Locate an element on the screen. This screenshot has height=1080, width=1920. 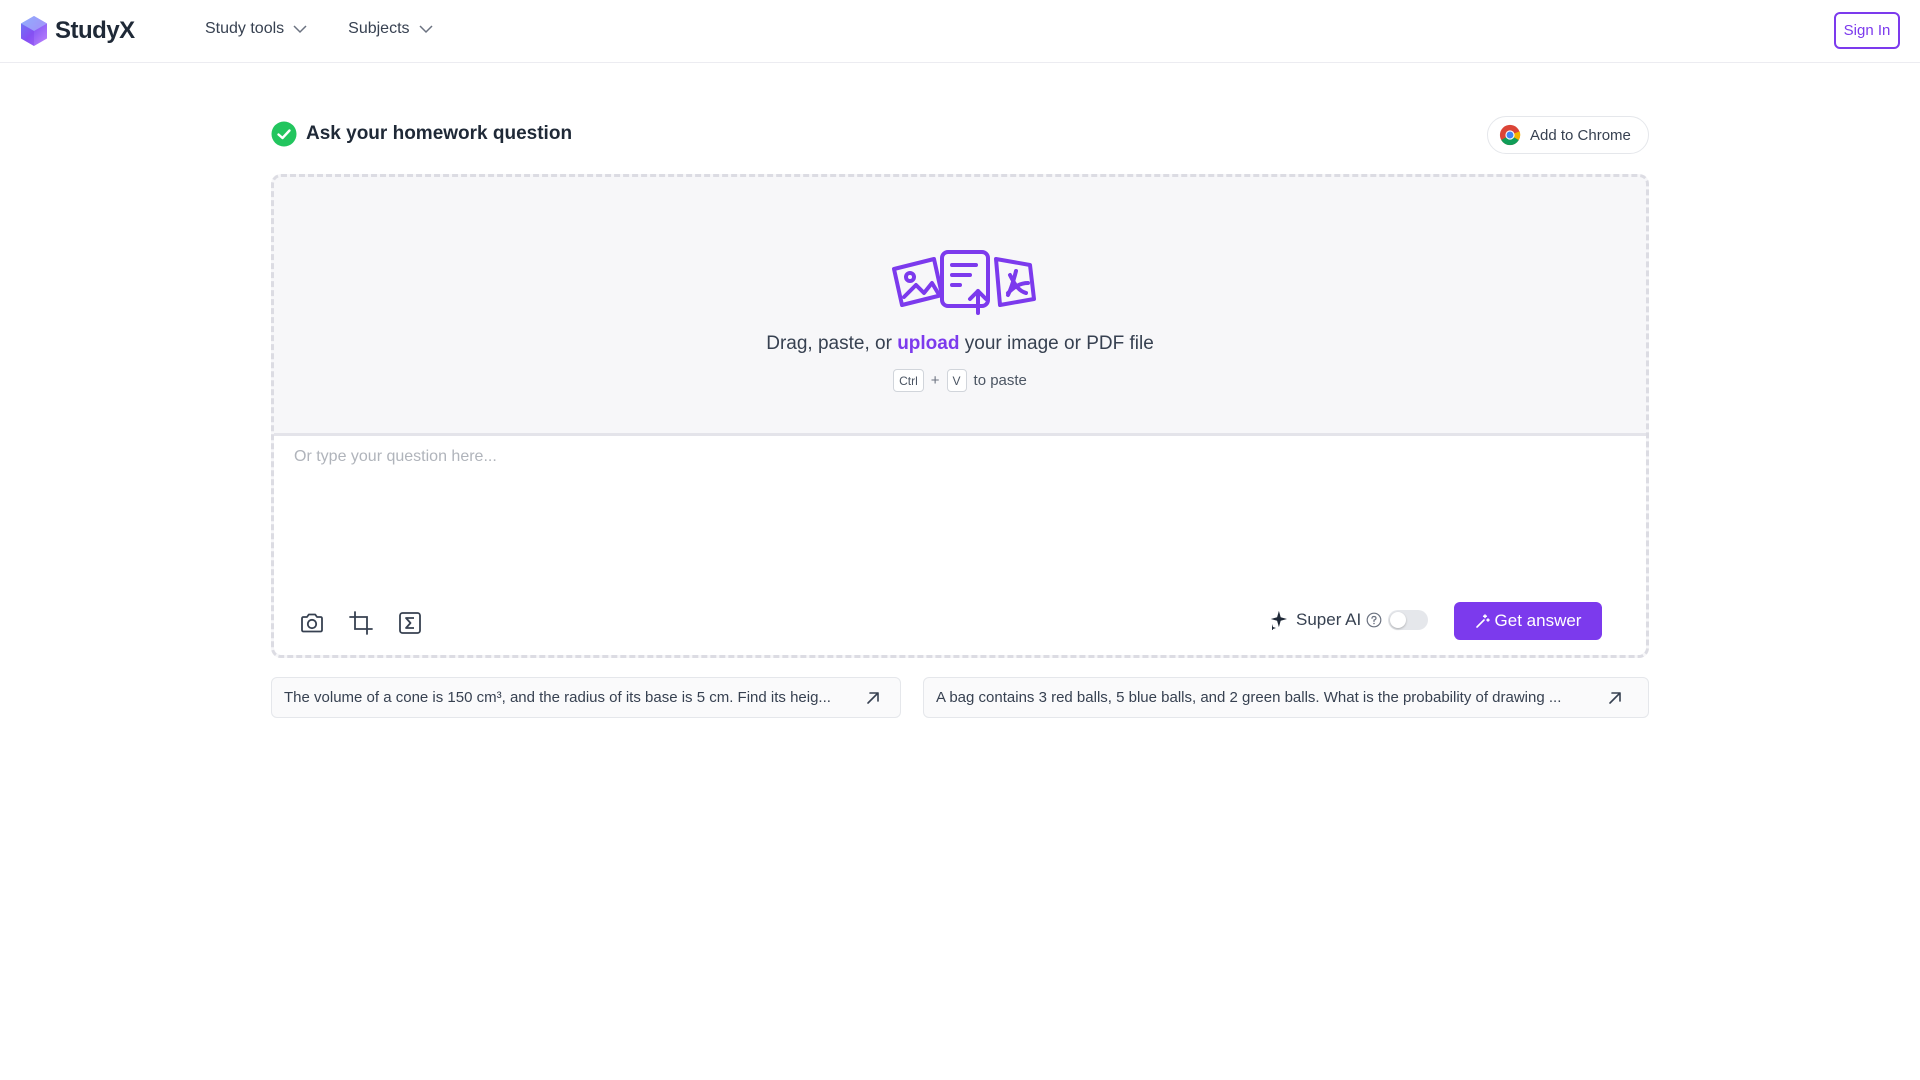
brand-name: StudyX is located at coordinates (95, 30).